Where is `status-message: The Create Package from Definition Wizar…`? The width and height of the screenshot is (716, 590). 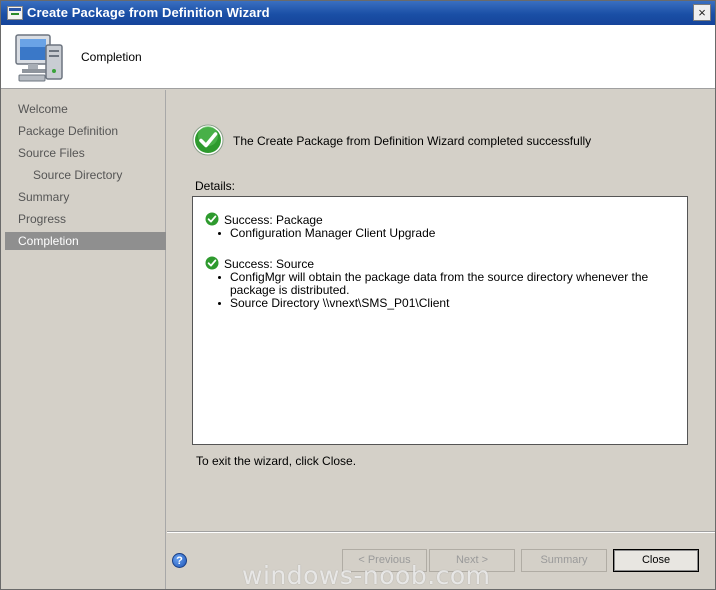 status-message: The Create Package from Definition Wizar… is located at coordinates (412, 141).